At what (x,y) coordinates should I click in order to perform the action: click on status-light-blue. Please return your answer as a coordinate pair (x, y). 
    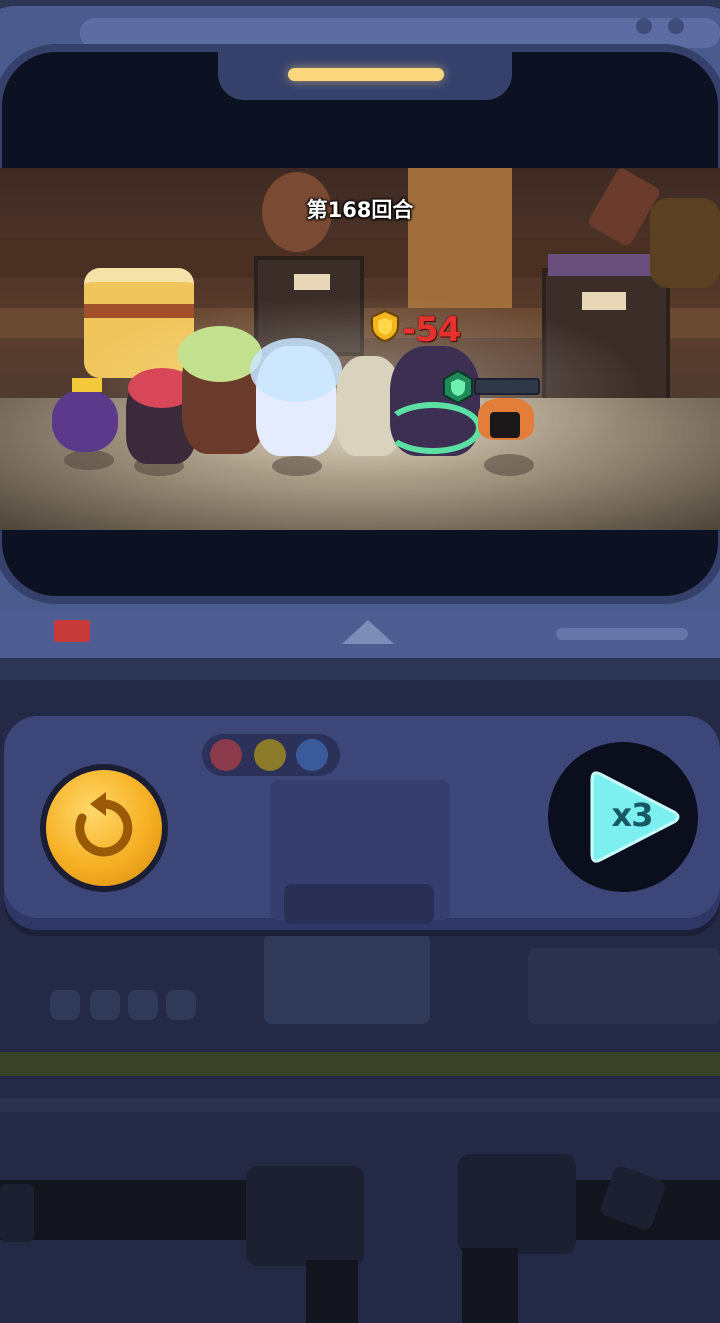
    Looking at the image, I should click on (312, 755).